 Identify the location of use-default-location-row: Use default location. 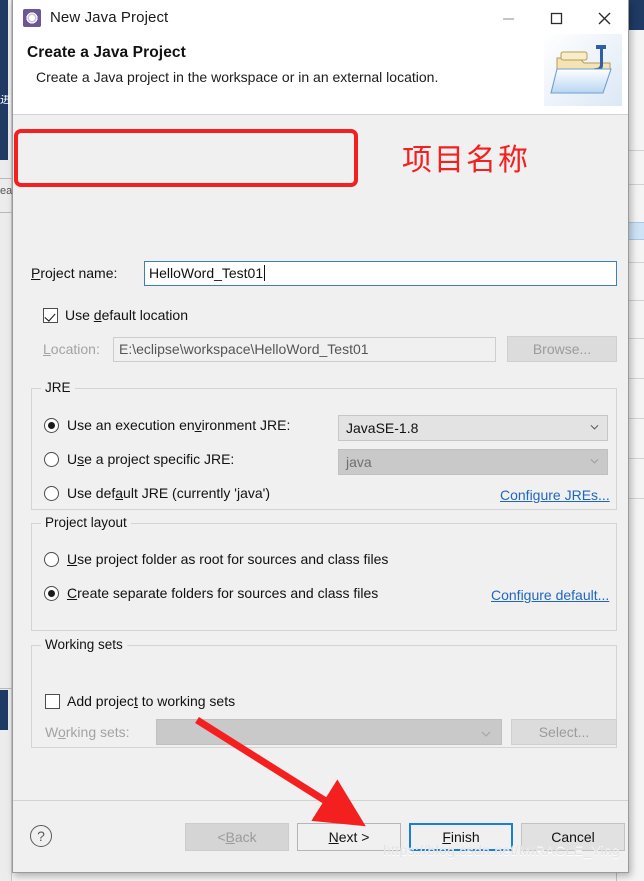
(115, 315).